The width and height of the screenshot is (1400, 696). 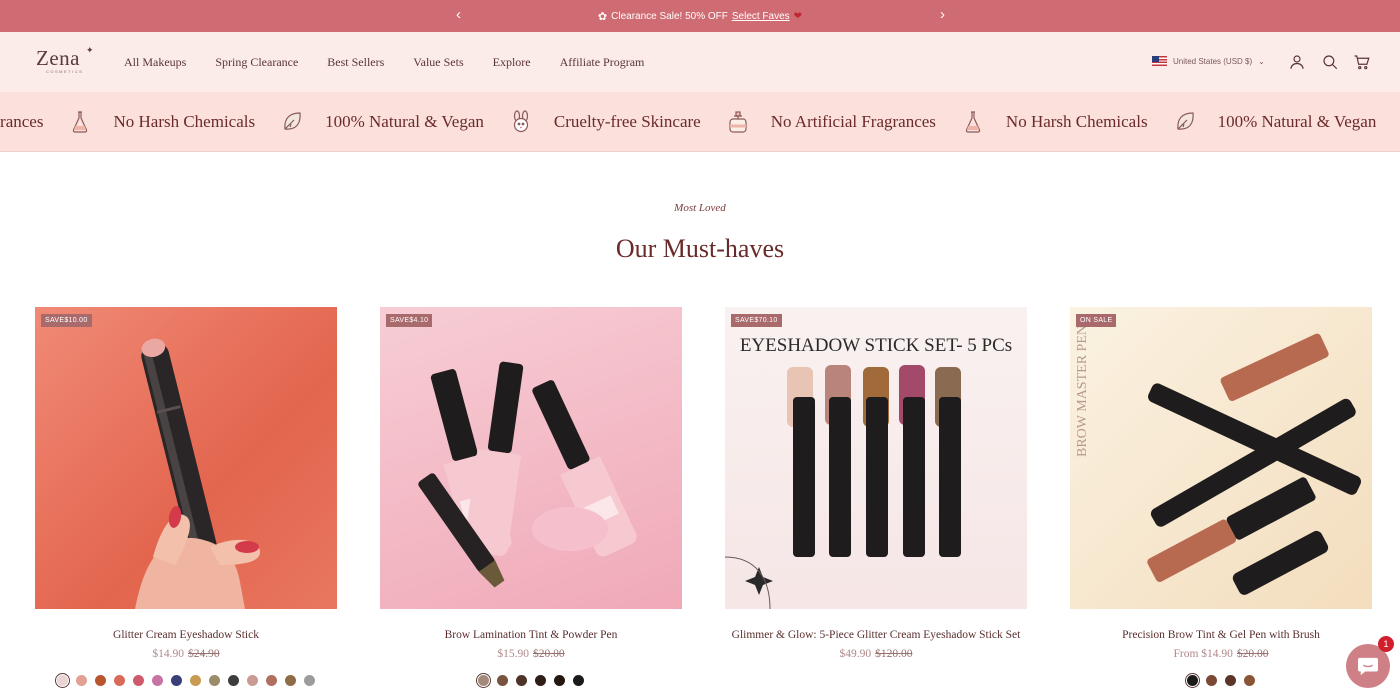 I want to click on product-image: SAVE$4.10, so click(x=531, y=458).